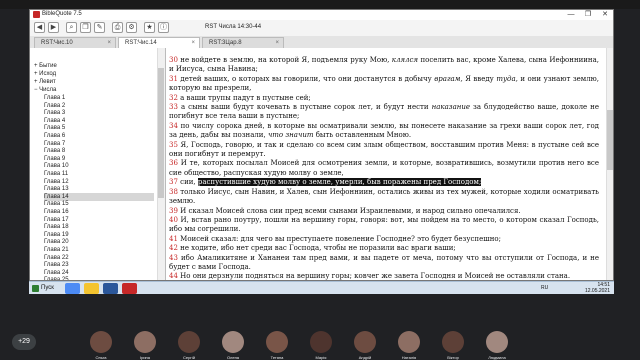 The image size is (640, 360). What do you see at coordinates (321, 357) in the screenshot?
I see `participant-name: Марія` at bounding box center [321, 357].